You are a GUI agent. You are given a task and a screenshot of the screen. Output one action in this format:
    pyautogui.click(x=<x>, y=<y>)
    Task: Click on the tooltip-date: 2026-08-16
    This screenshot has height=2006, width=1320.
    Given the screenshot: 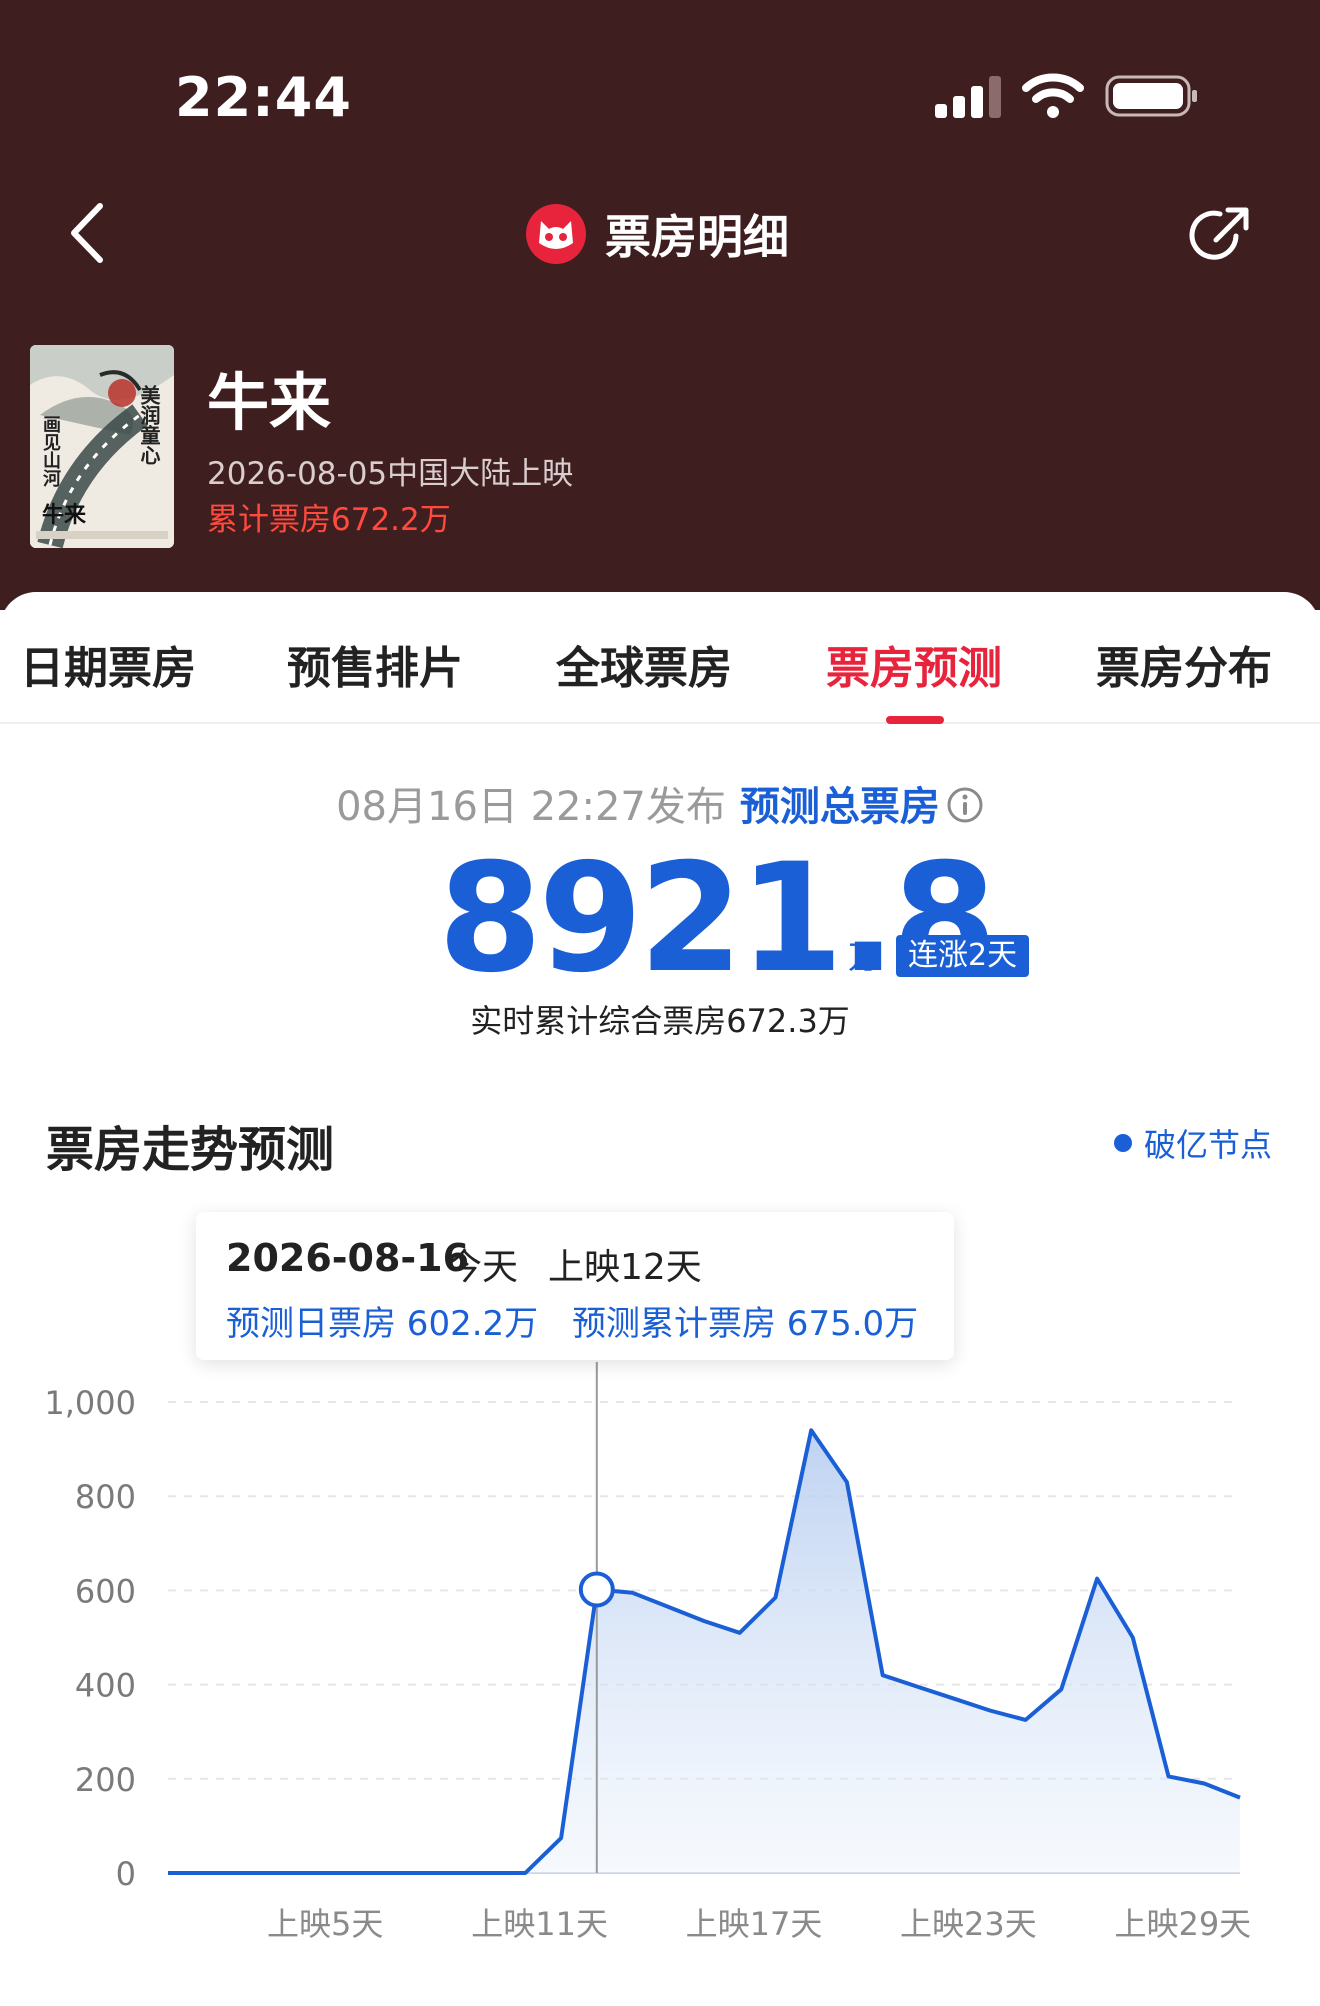 What is the action you would take?
    pyautogui.click(x=348, y=1258)
    